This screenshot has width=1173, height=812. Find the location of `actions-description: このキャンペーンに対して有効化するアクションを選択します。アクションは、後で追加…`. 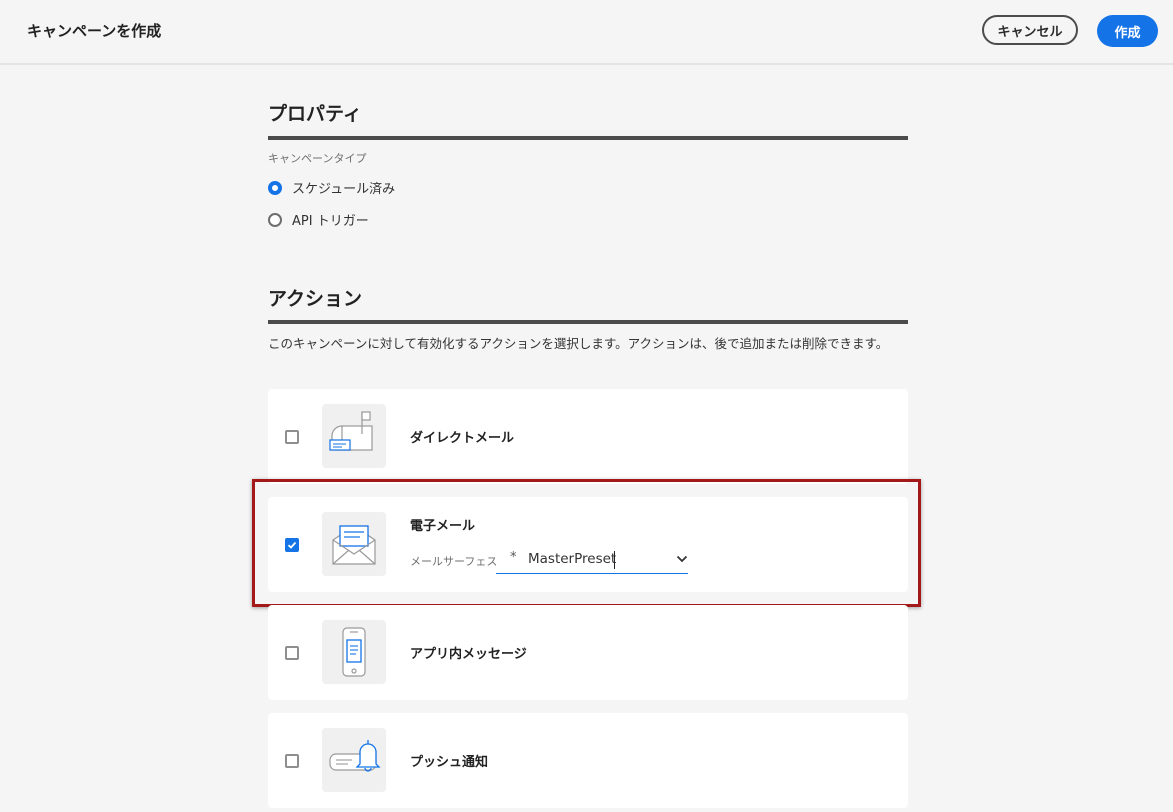

actions-description: このキャンペーンに対して有効化するアクションを選択します。アクションは、後で追加… is located at coordinates (578, 343).